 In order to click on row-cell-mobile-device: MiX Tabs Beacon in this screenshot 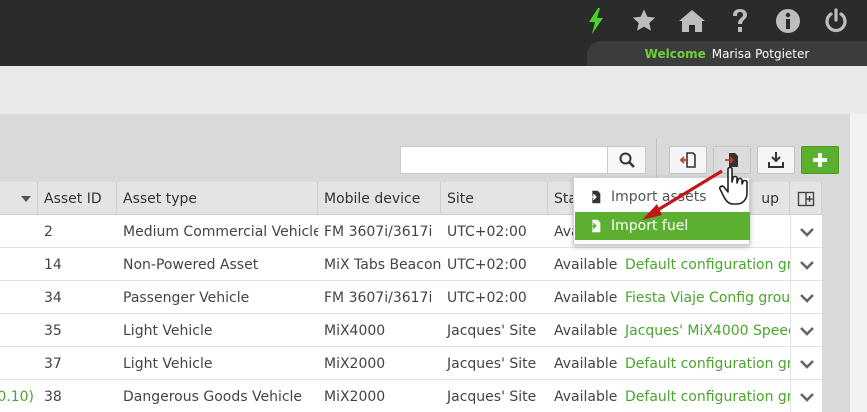, I will do `click(382, 264)`.